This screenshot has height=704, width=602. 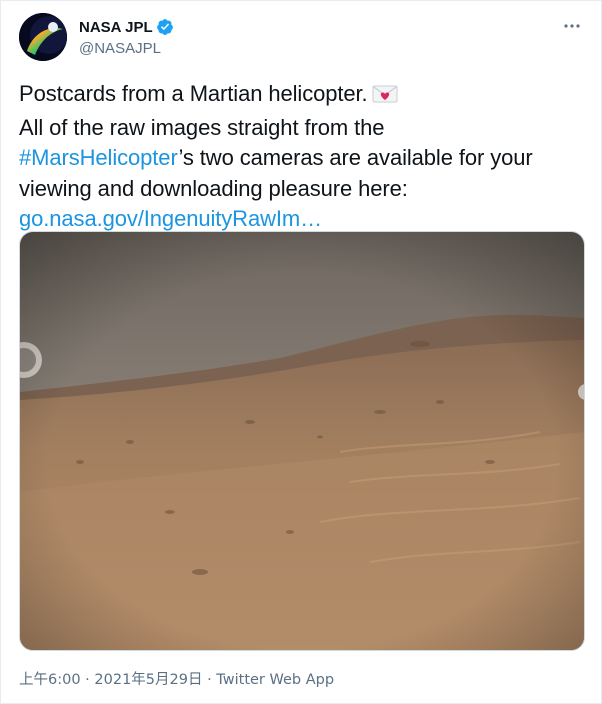 What do you see at coordinates (50, 680) in the screenshot?
I see `tweet-time: 上午6:00` at bounding box center [50, 680].